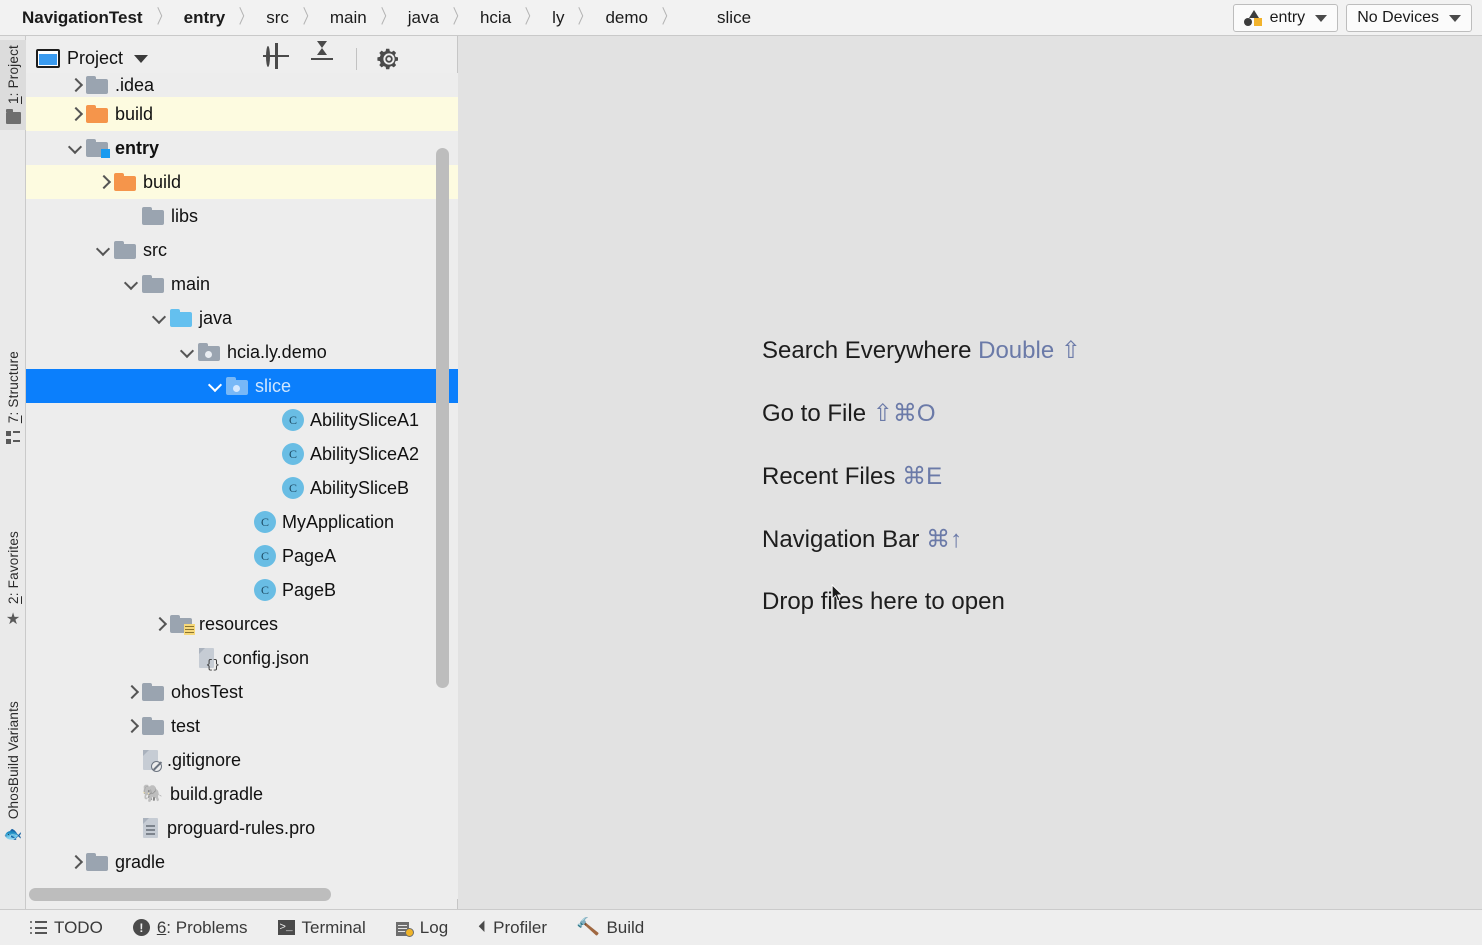 The width and height of the screenshot is (1482, 945). Describe the element at coordinates (423, 18) in the screenshot. I see `breadcrumb-item: java` at that location.